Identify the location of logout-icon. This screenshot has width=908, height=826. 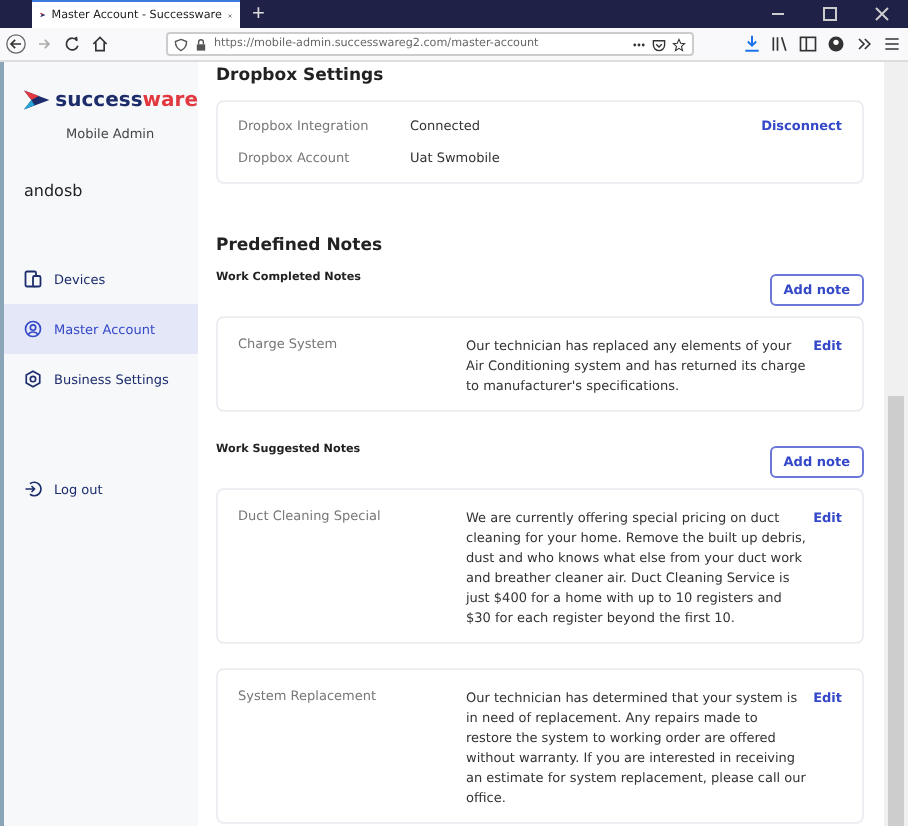
(33, 489).